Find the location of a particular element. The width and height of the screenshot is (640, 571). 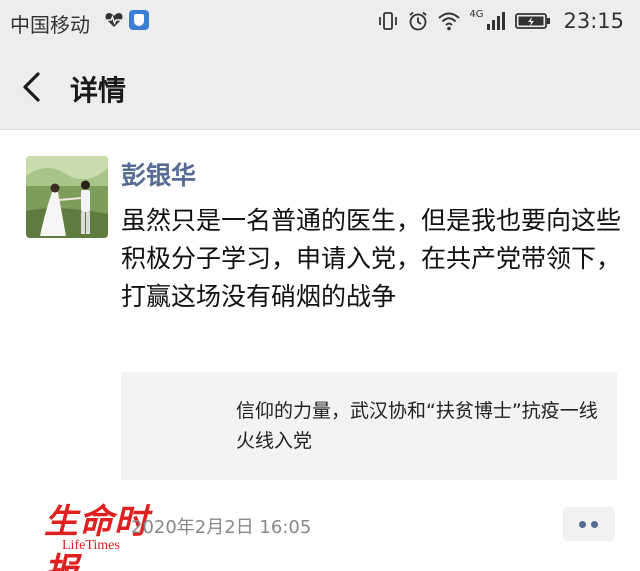

app-badge-icon is located at coordinates (139, 20).